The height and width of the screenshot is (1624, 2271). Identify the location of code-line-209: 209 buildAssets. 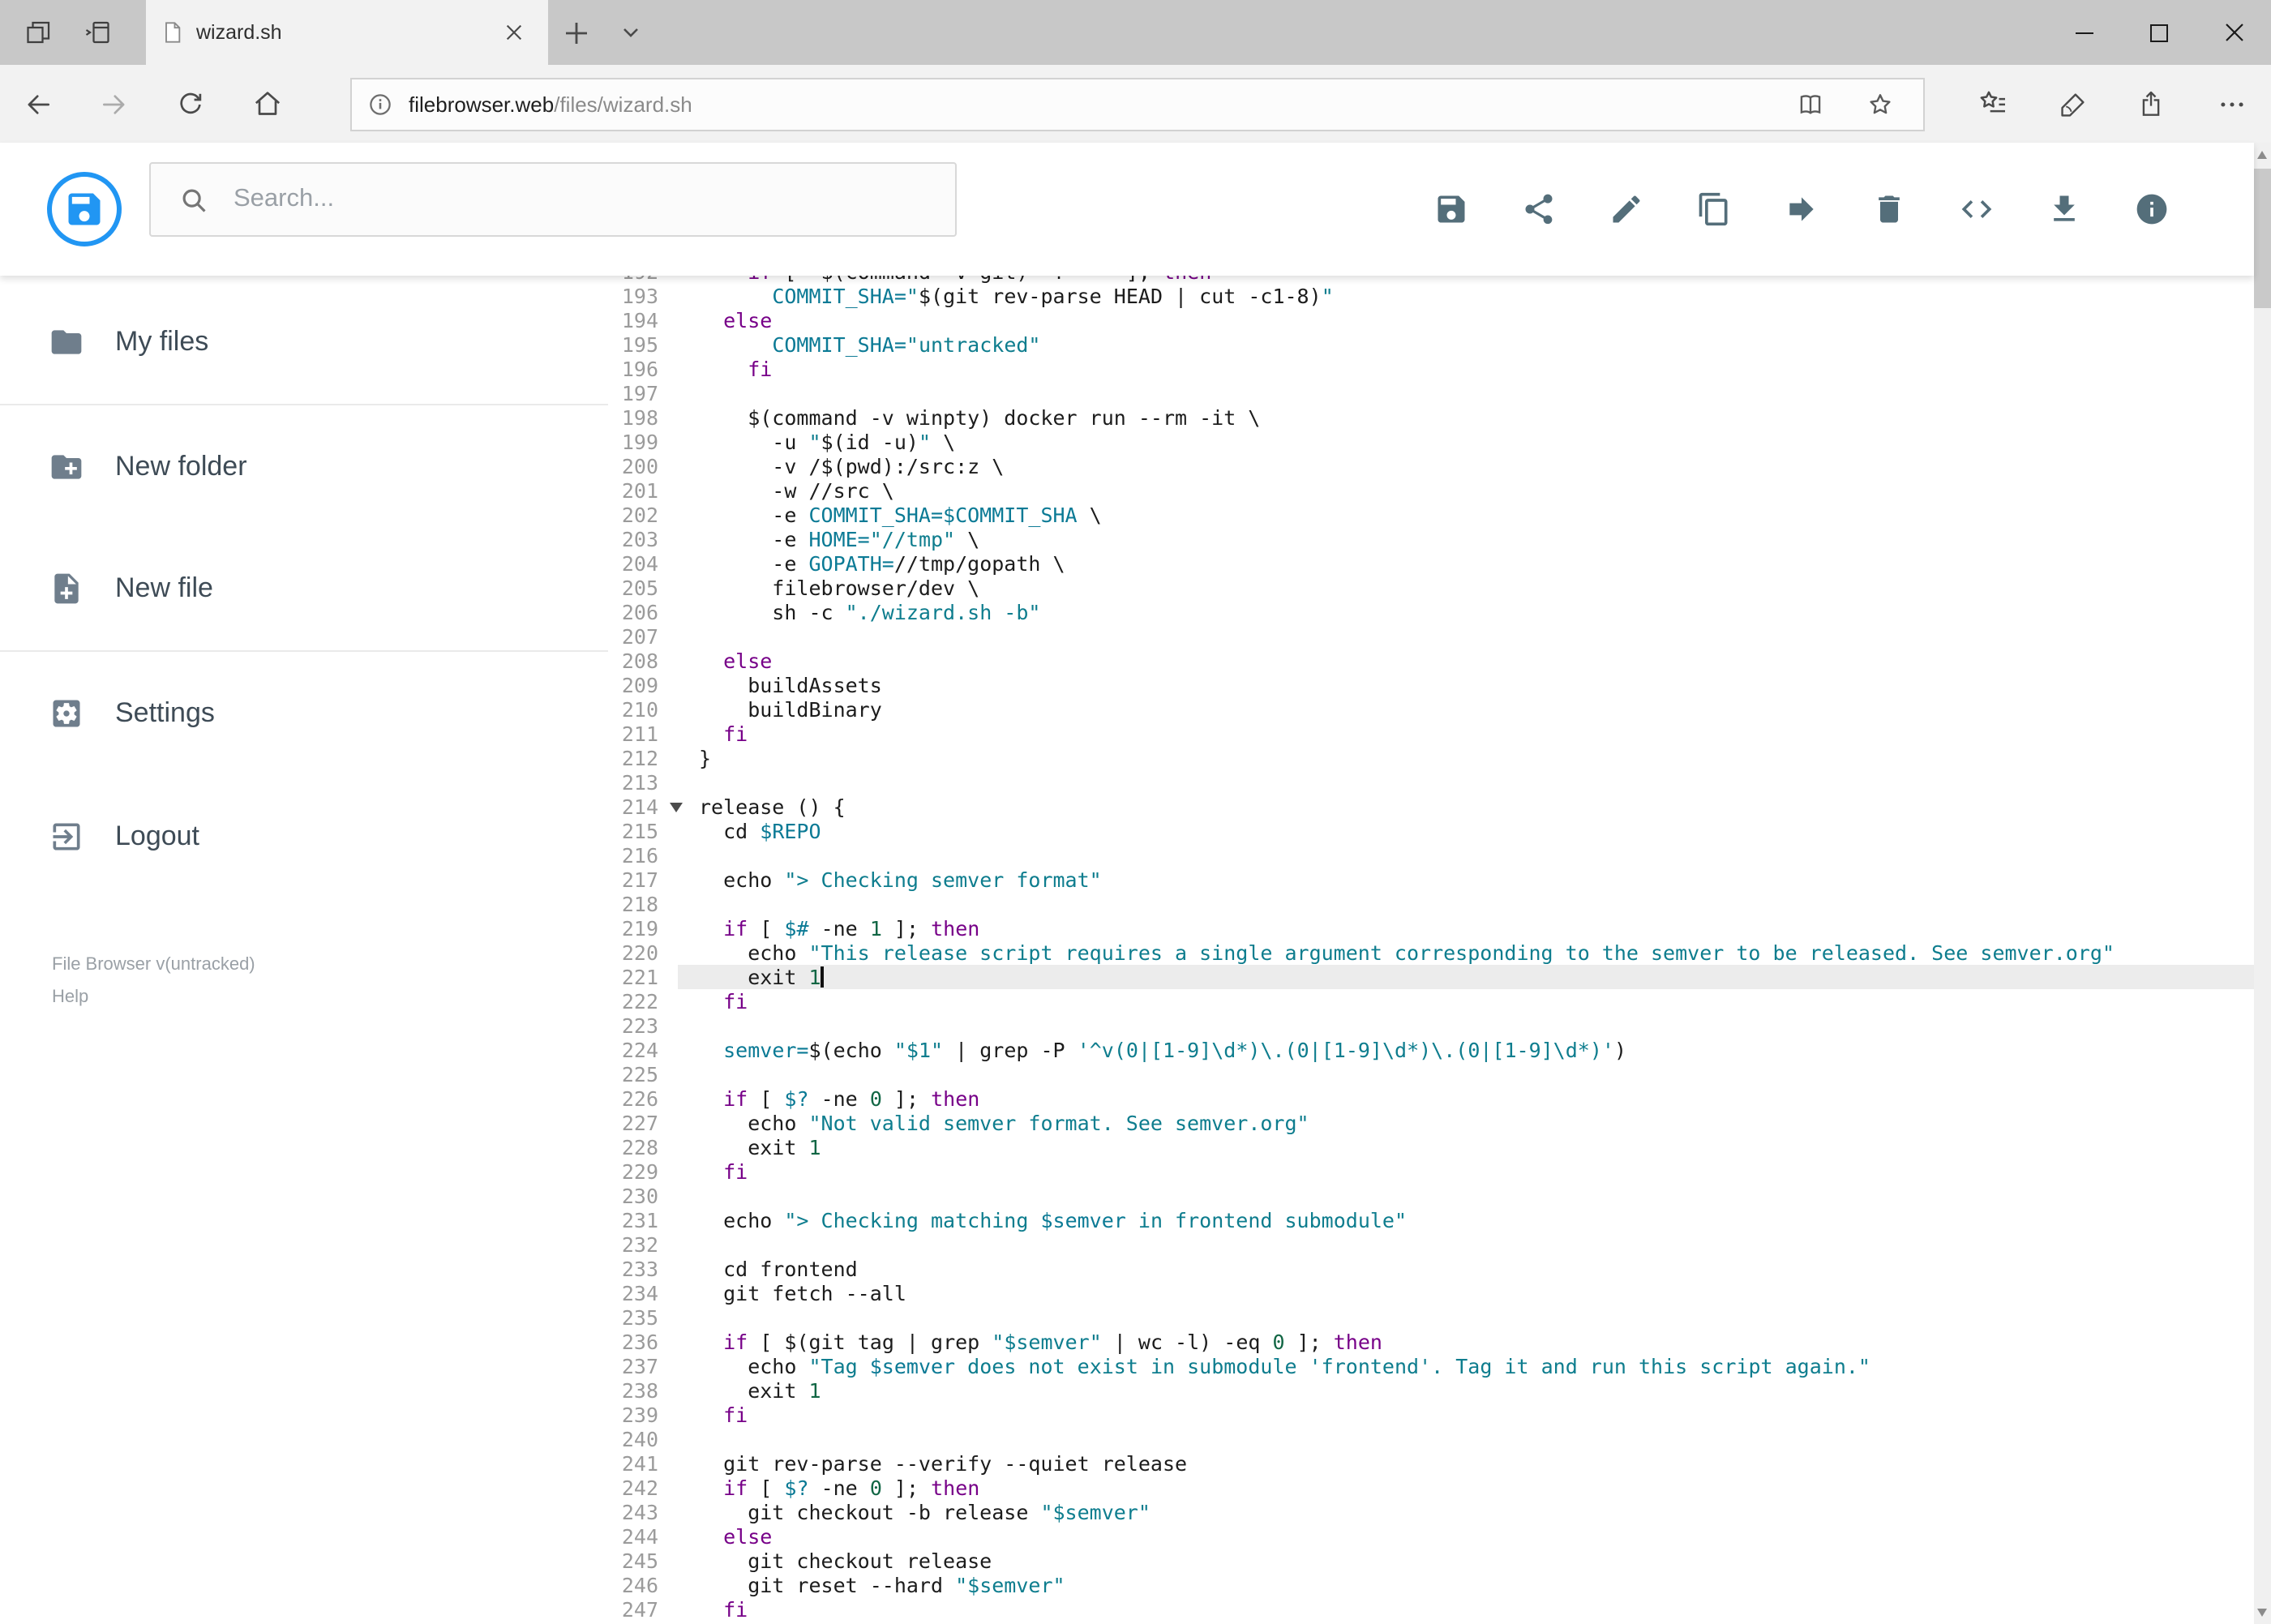
(1431, 685).